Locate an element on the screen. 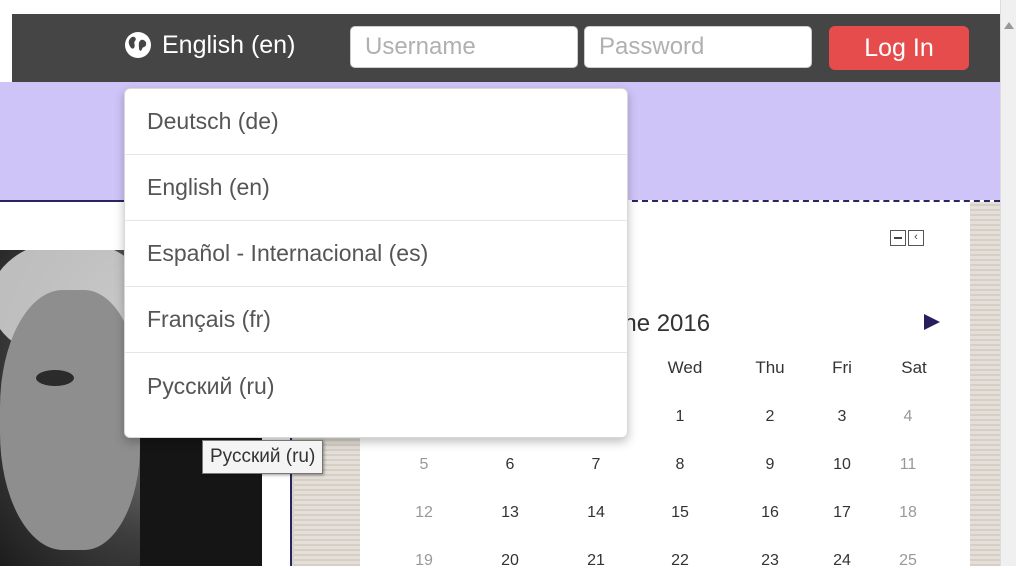 The image size is (1016, 570). scroll-up-arrow-icon is located at coordinates (1009, 25).